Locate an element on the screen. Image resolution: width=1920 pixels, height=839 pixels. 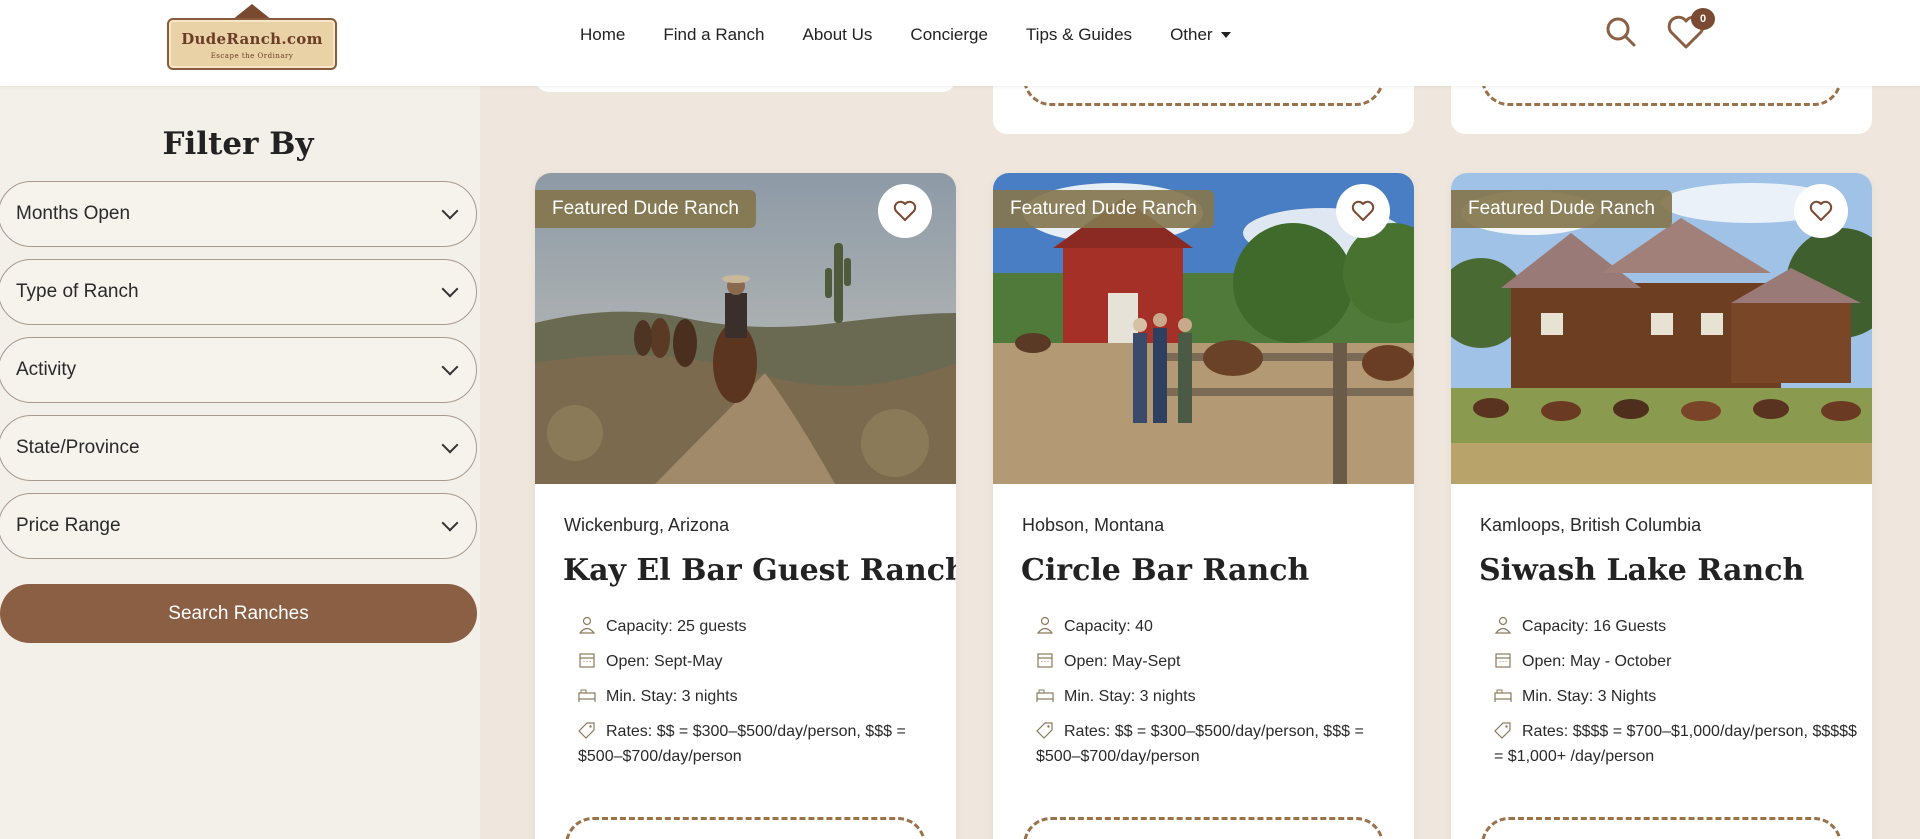
capacity-text: Capacity: 40 is located at coordinates (1108, 626).